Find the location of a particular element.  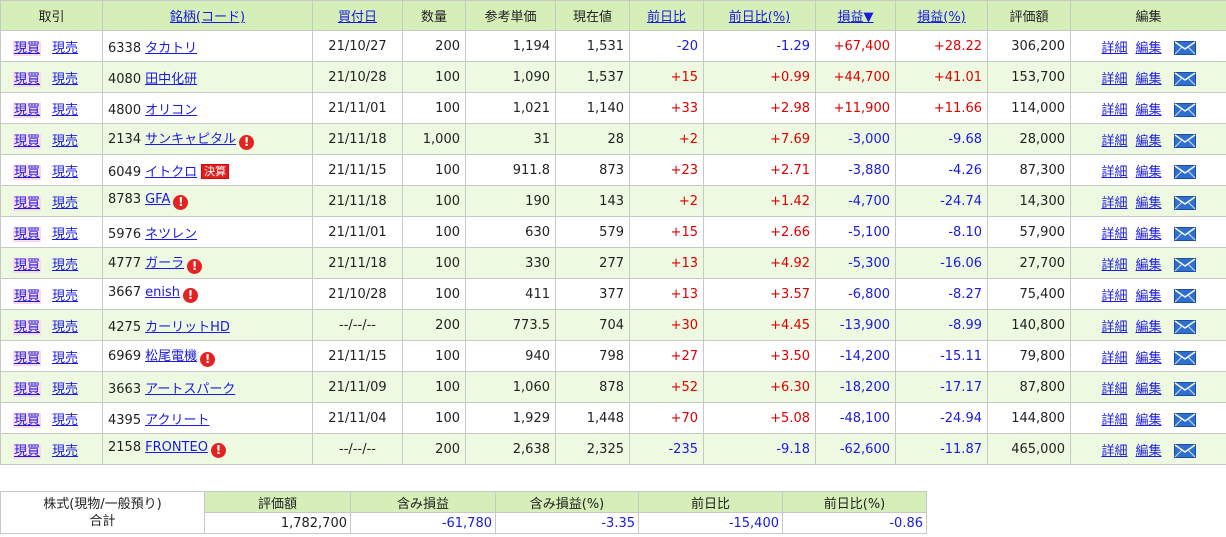

sort-pnl-pct-link: 損益(%) is located at coordinates (941, 17).